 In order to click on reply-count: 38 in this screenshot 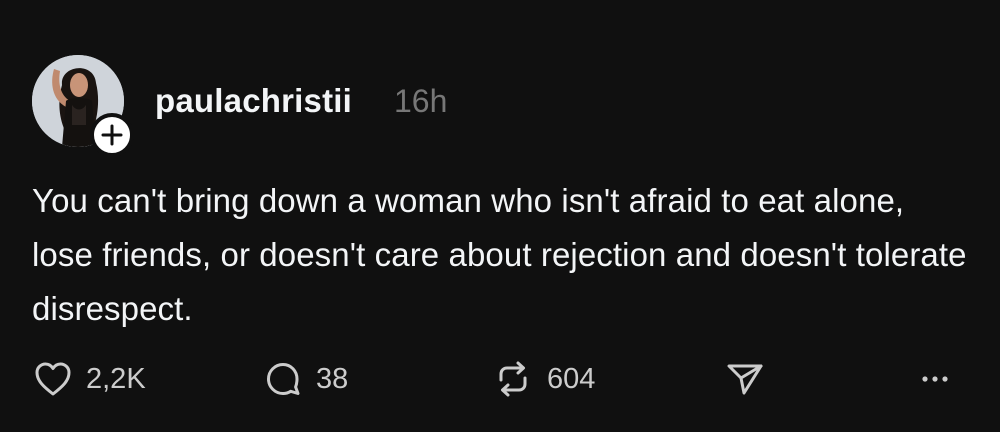, I will do `click(332, 378)`.